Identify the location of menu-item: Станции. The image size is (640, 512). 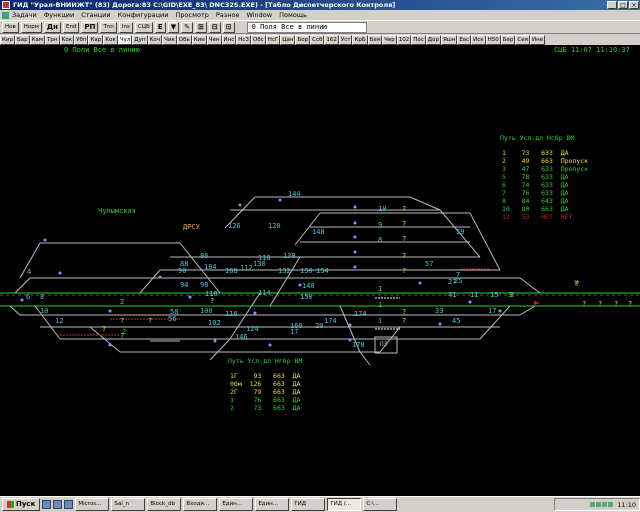
(95, 15).